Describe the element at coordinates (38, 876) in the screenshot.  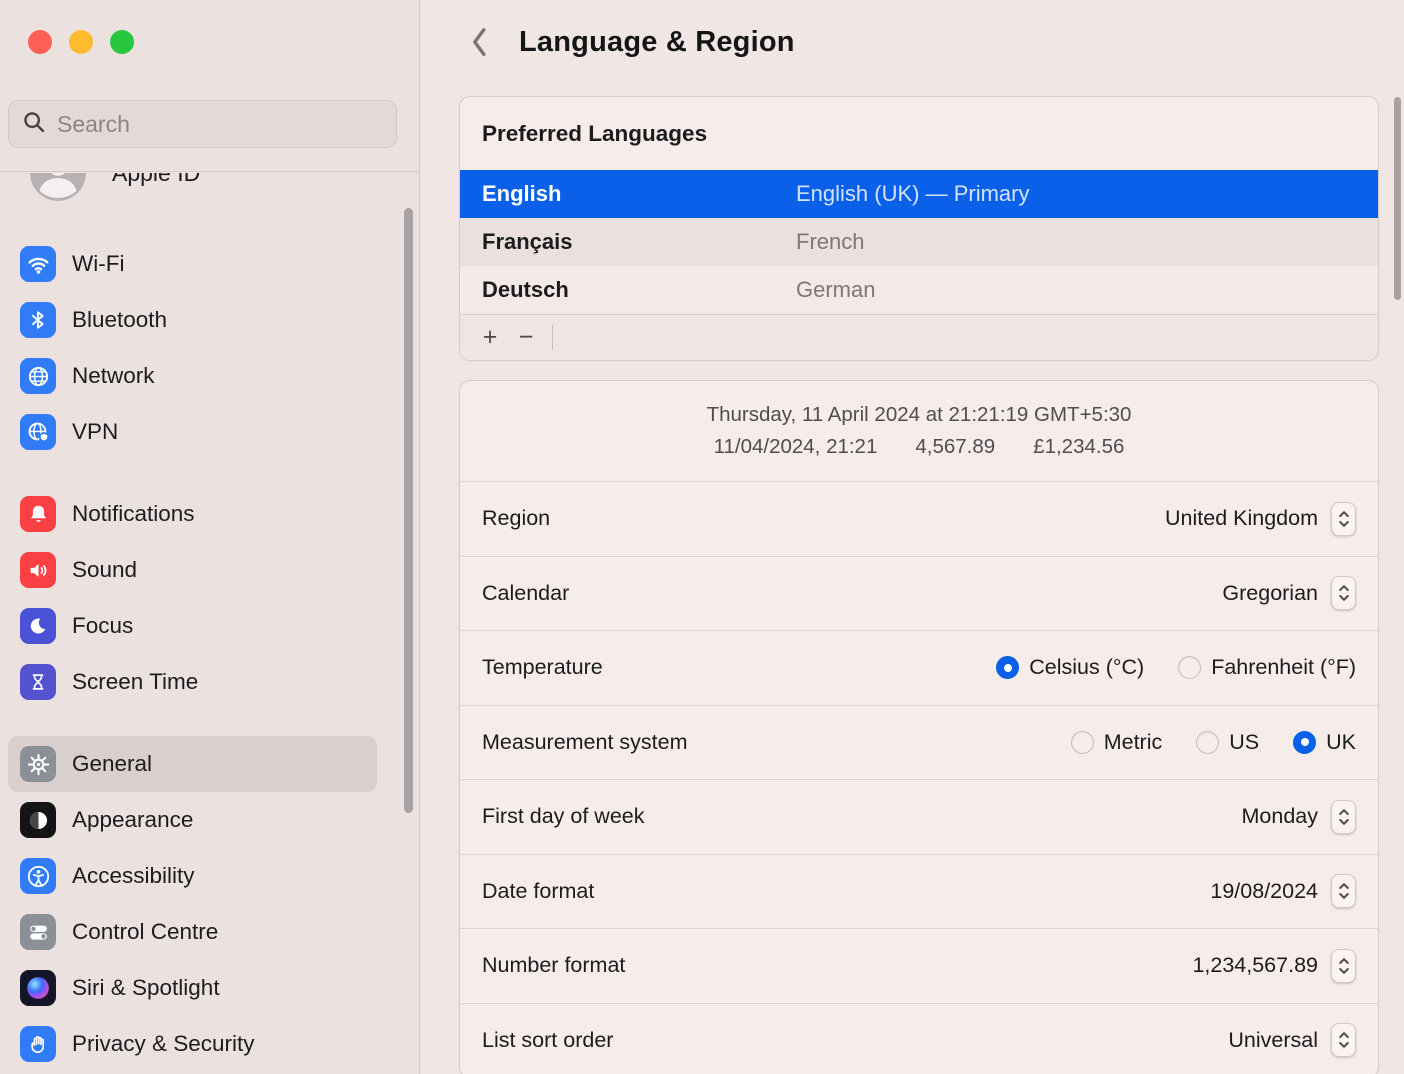
I see `accessibility-icon` at that location.